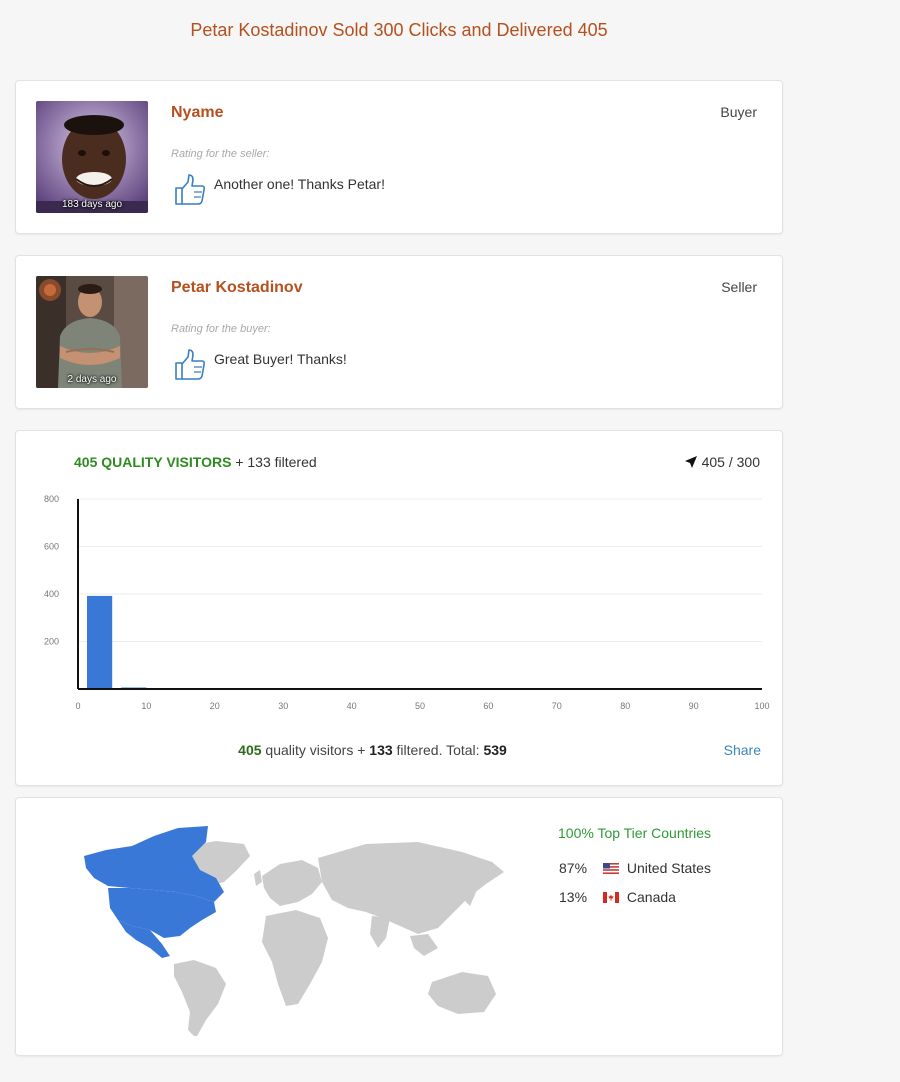 The image size is (900, 1082). What do you see at coordinates (339, 938) in the screenshot?
I see `map-other-countries` at bounding box center [339, 938].